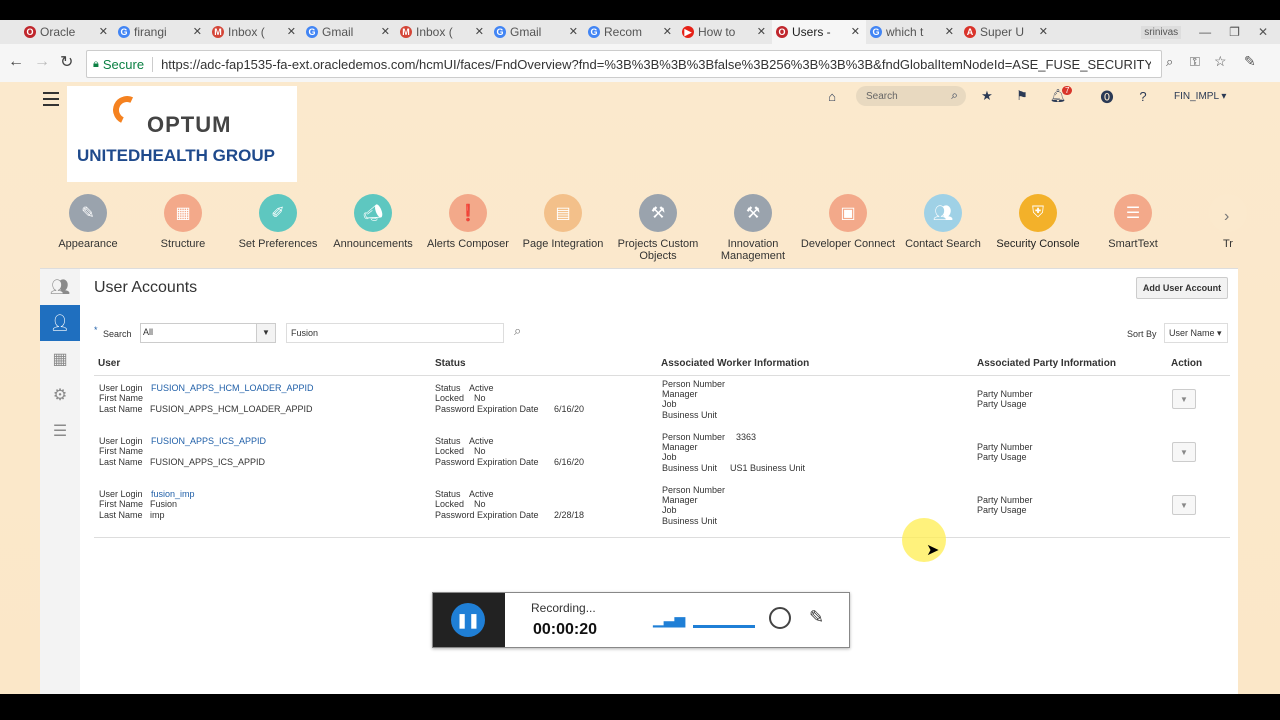  What do you see at coordinates (565, 629) in the screenshot?
I see `recorder-time: 00:00:20` at bounding box center [565, 629].